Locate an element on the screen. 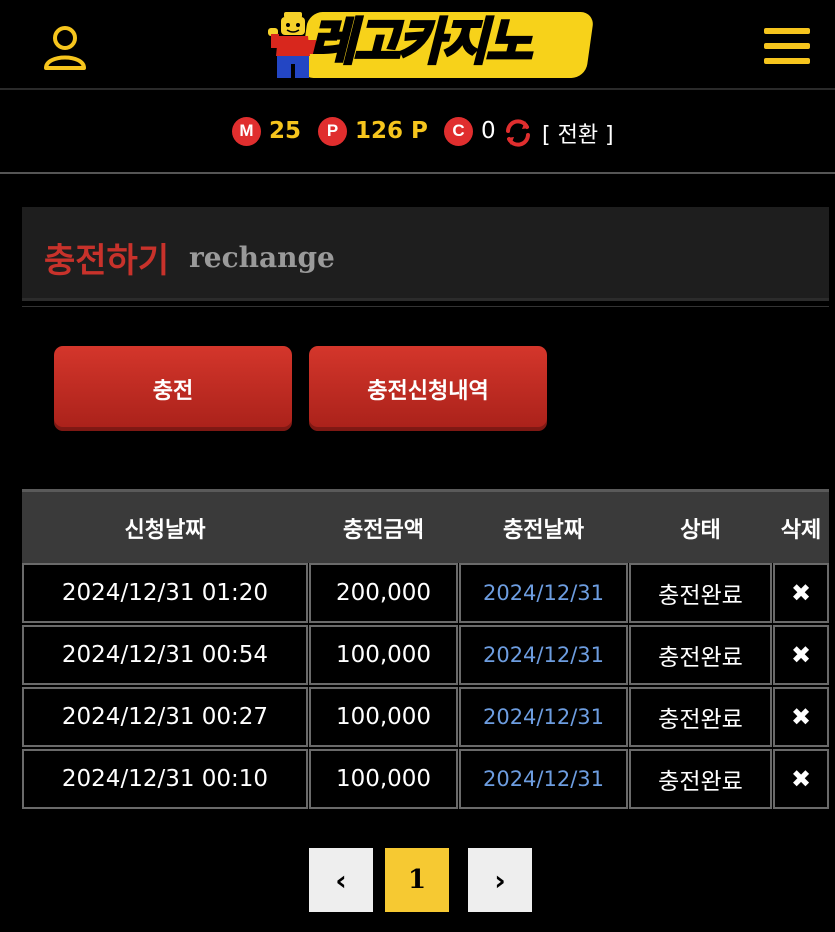  money-value: 25 is located at coordinates (285, 131).